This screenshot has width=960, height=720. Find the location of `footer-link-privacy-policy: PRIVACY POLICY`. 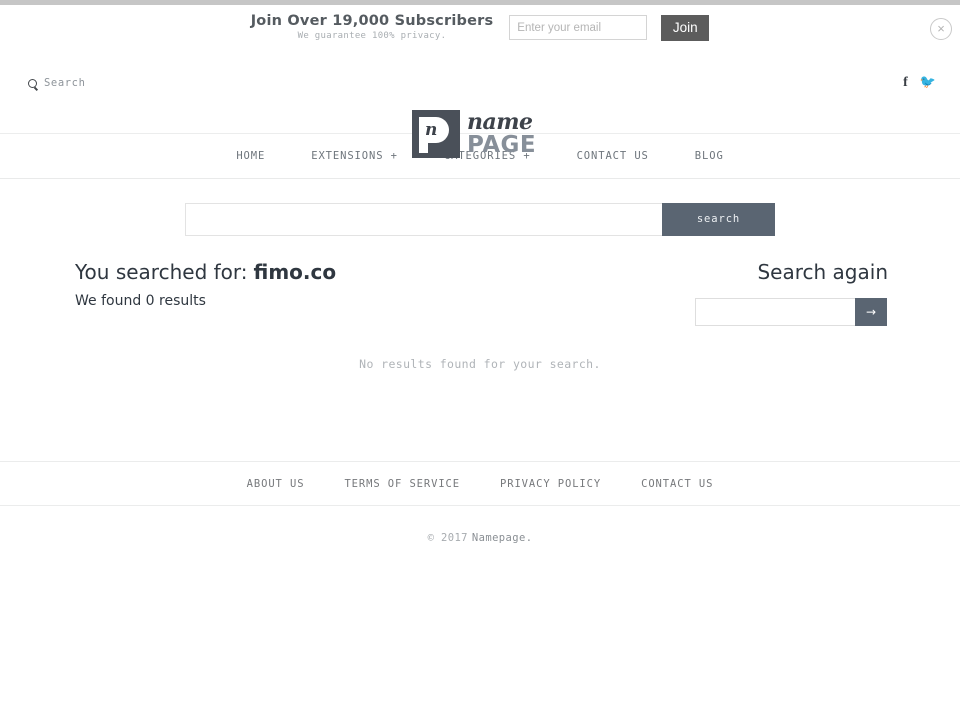

footer-link-privacy-policy: PRIVACY POLICY is located at coordinates (550, 484).